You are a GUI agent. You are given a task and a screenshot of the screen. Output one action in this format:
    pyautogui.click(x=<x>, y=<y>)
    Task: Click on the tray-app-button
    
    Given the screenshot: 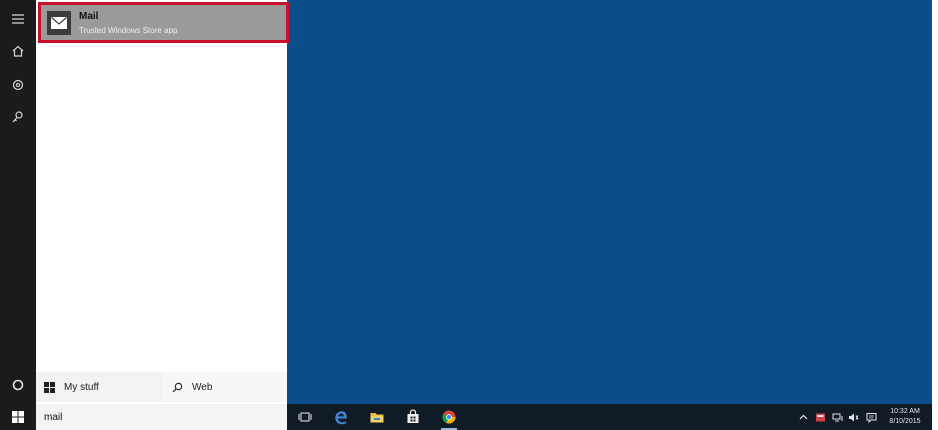 What is the action you would take?
    pyautogui.click(x=820, y=417)
    